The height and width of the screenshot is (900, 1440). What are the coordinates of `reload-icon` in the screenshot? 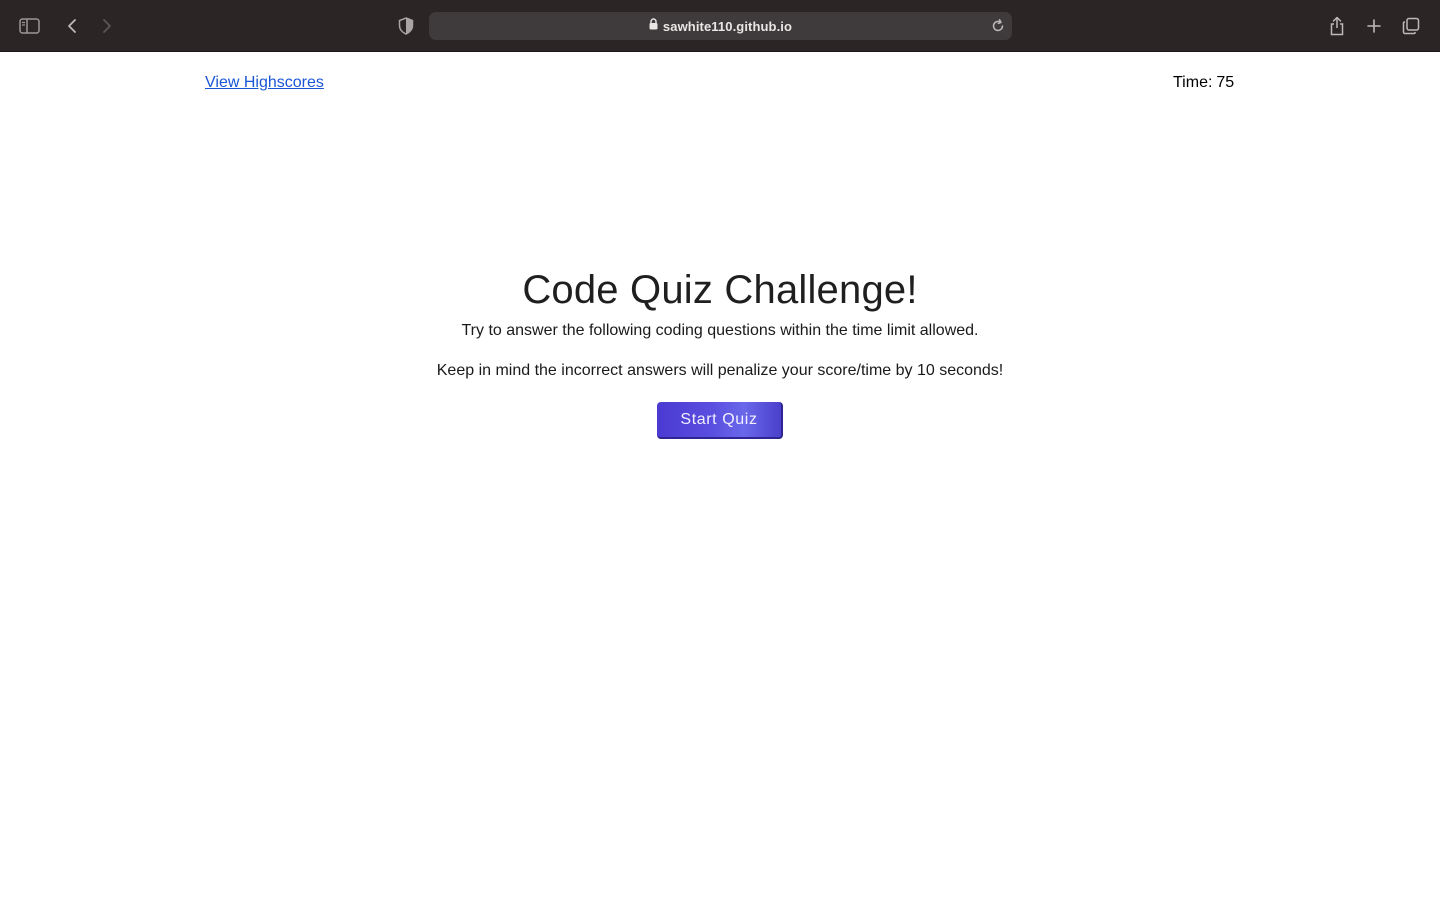 It's located at (998, 26).